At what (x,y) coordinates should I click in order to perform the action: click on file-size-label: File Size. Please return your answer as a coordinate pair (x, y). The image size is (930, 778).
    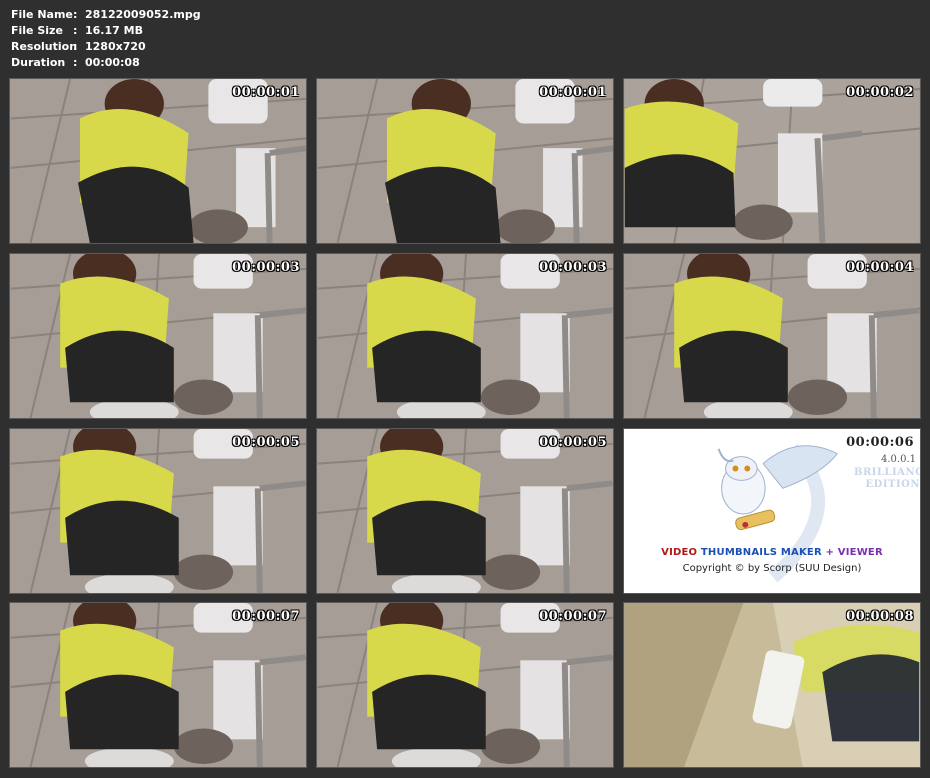
    Looking at the image, I should click on (37, 30).